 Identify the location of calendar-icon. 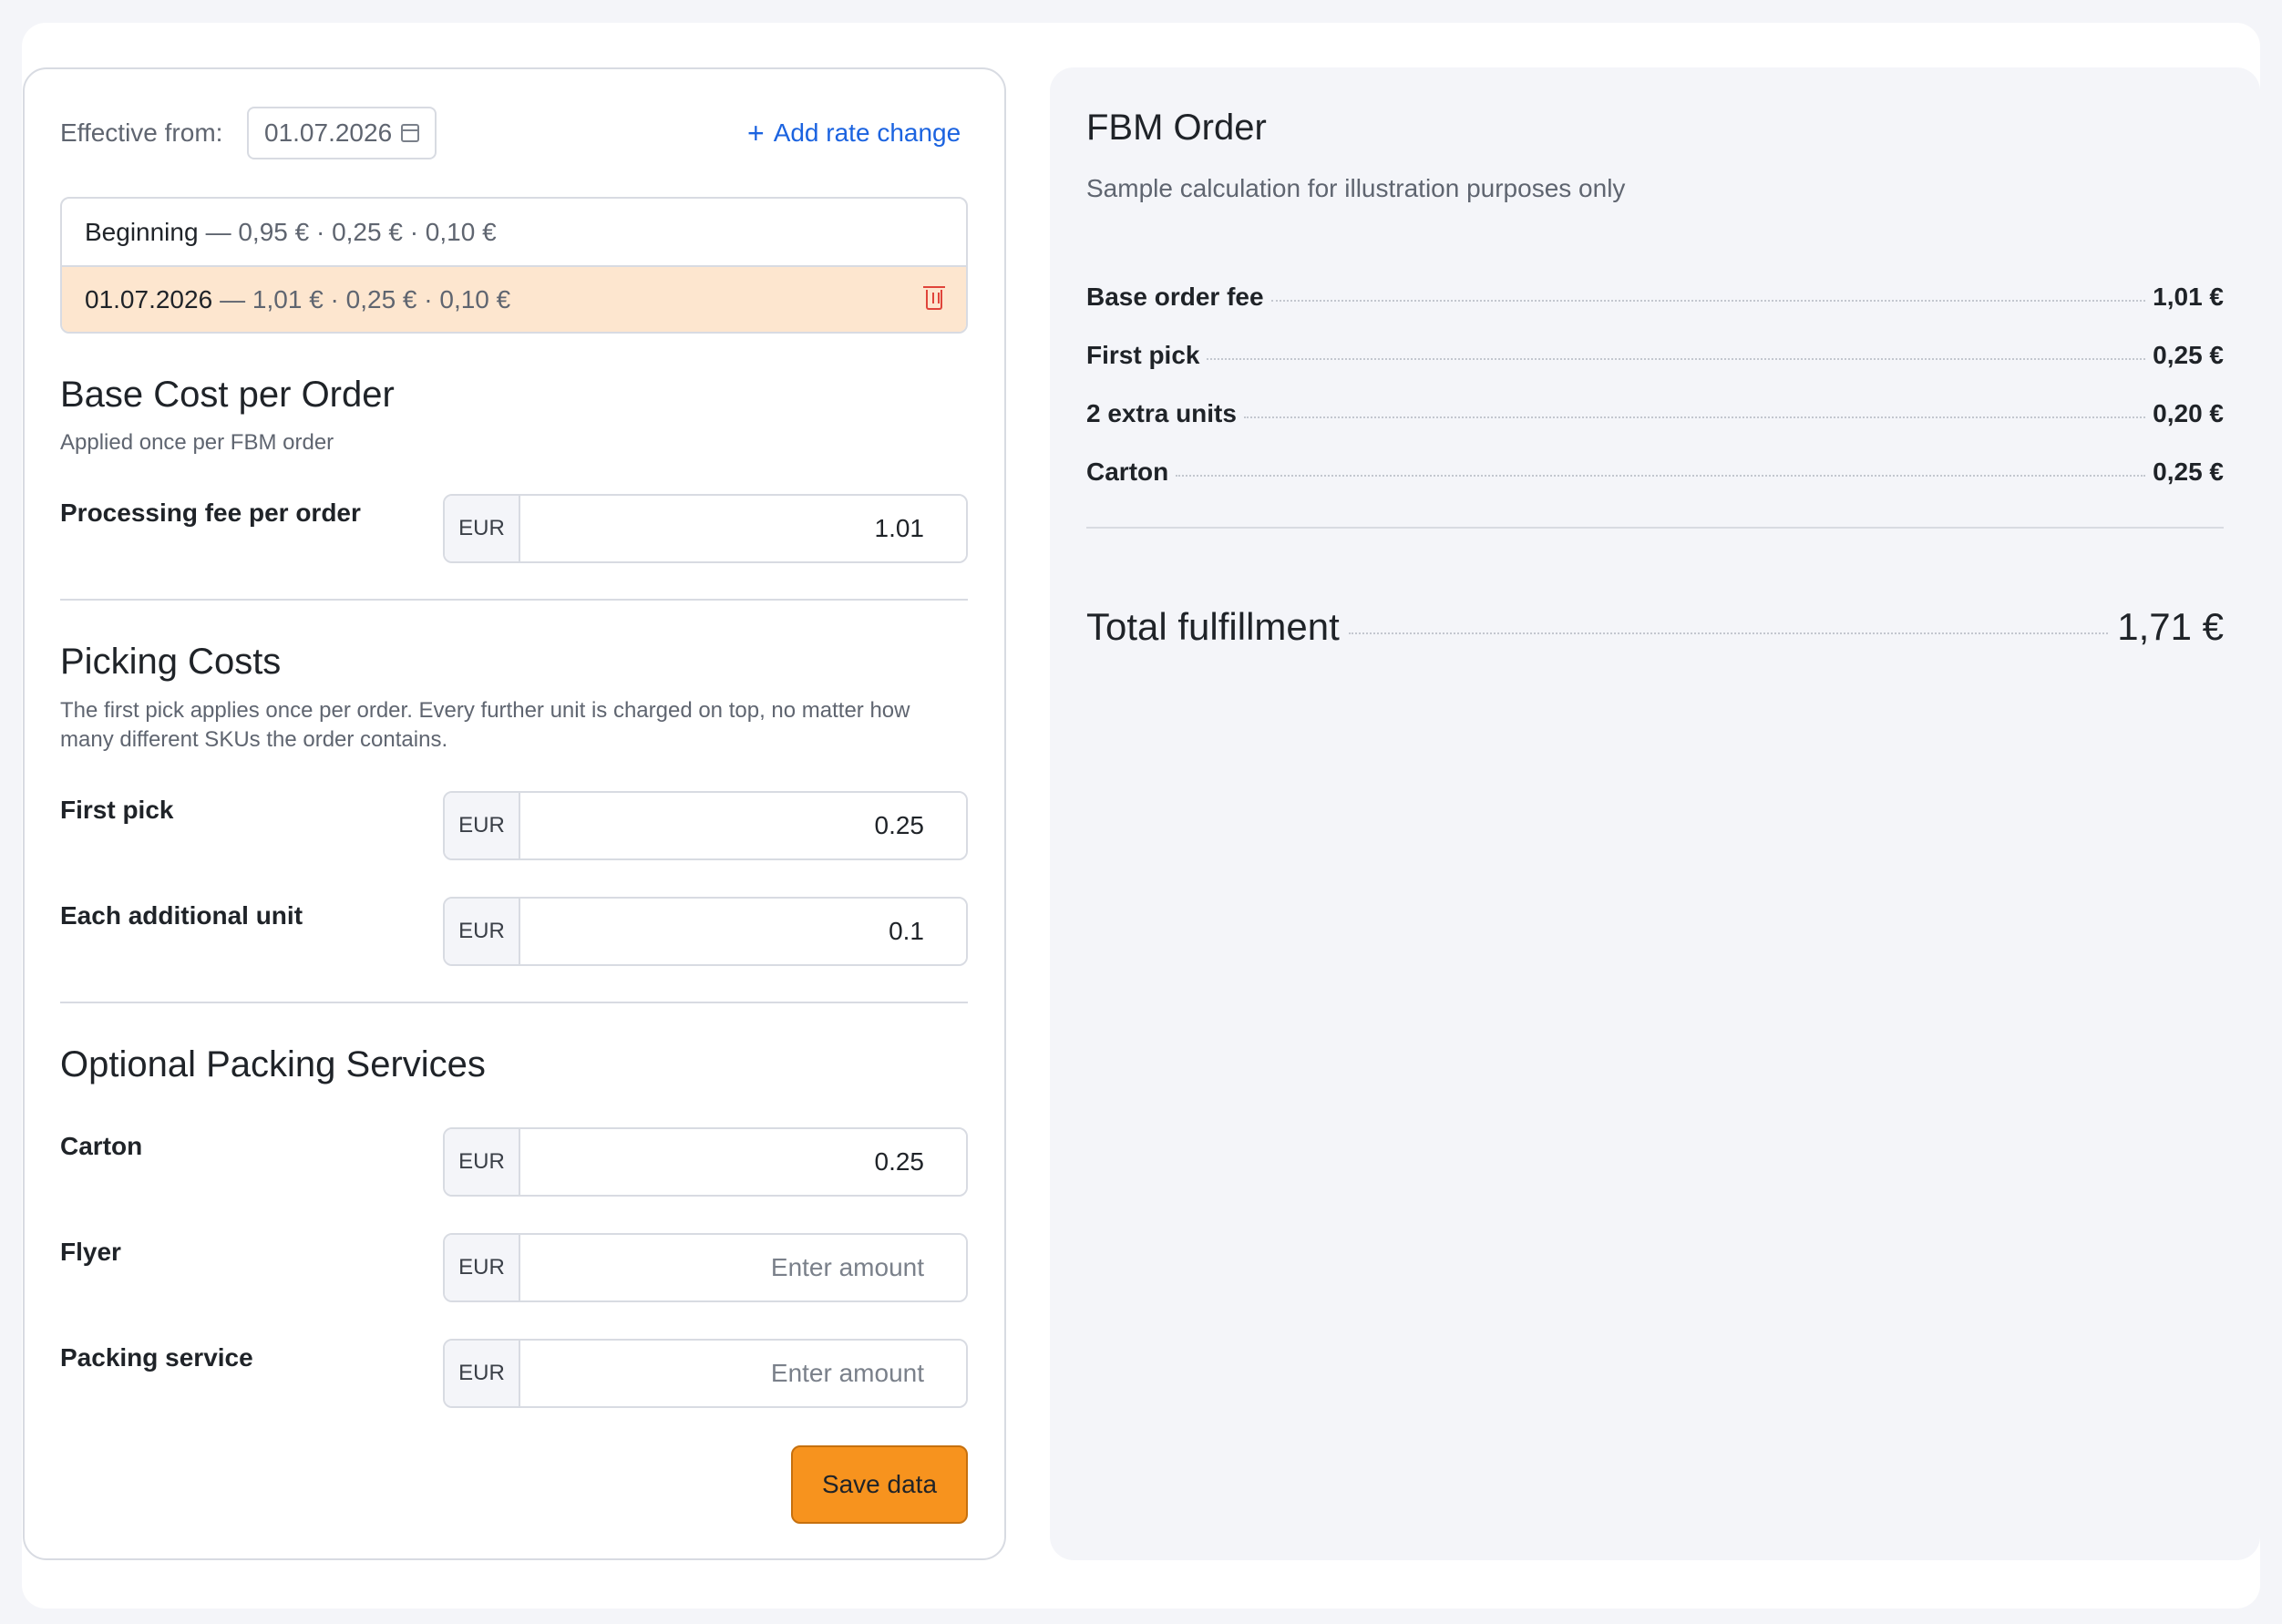
(410, 133).